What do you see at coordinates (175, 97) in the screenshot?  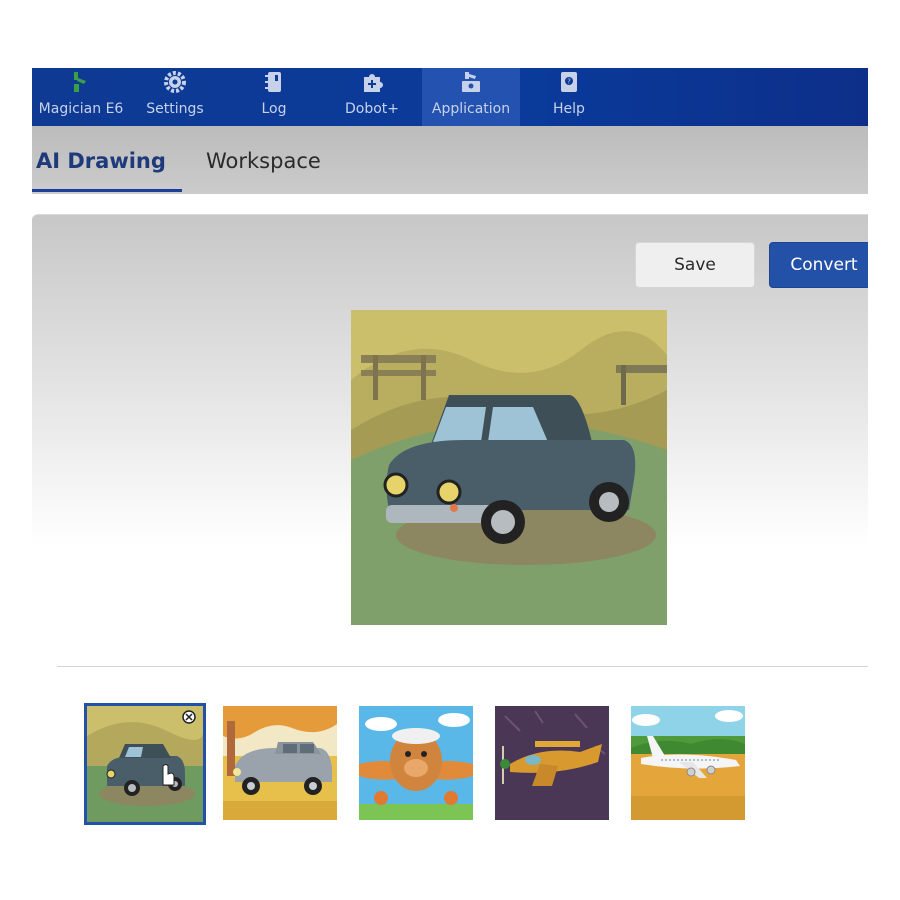 I see `nav-item-settings: Settings` at bounding box center [175, 97].